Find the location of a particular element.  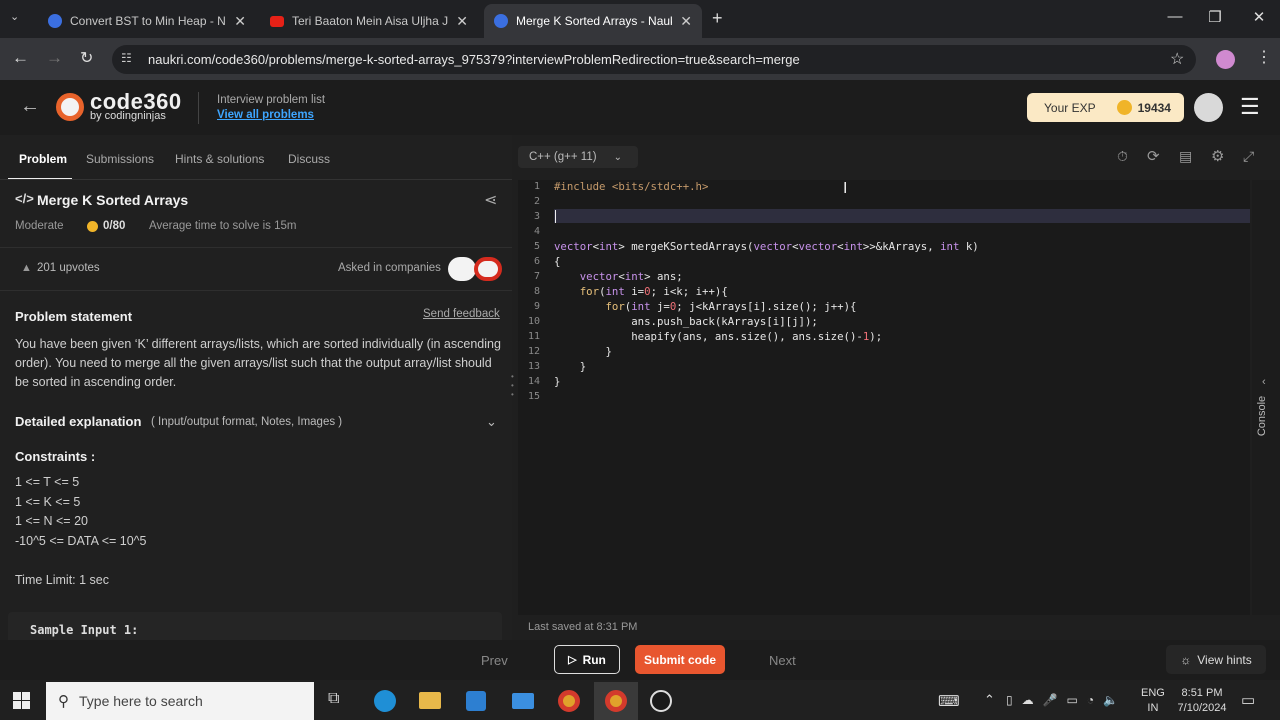

lightbulb-icon: ☼ is located at coordinates (1186, 659).